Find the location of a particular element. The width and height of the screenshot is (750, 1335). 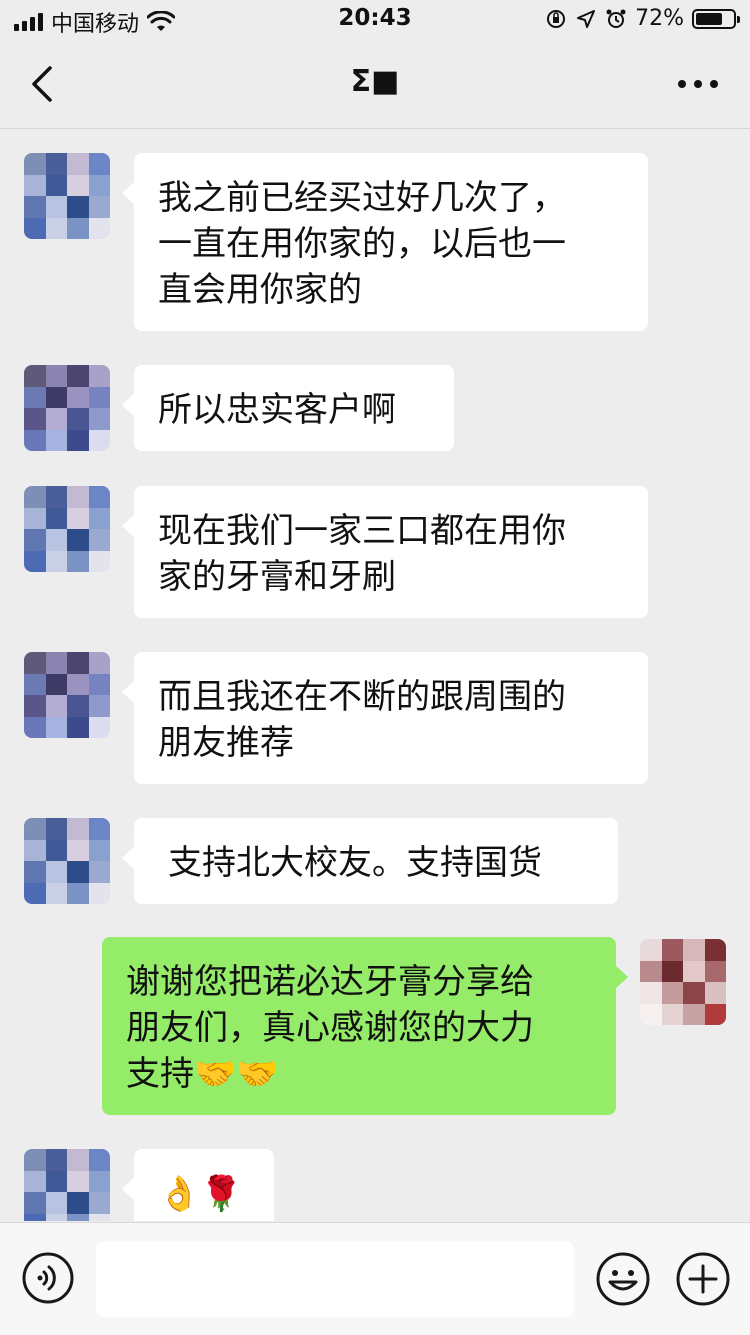

alarm-icon is located at coordinates (616, 18).